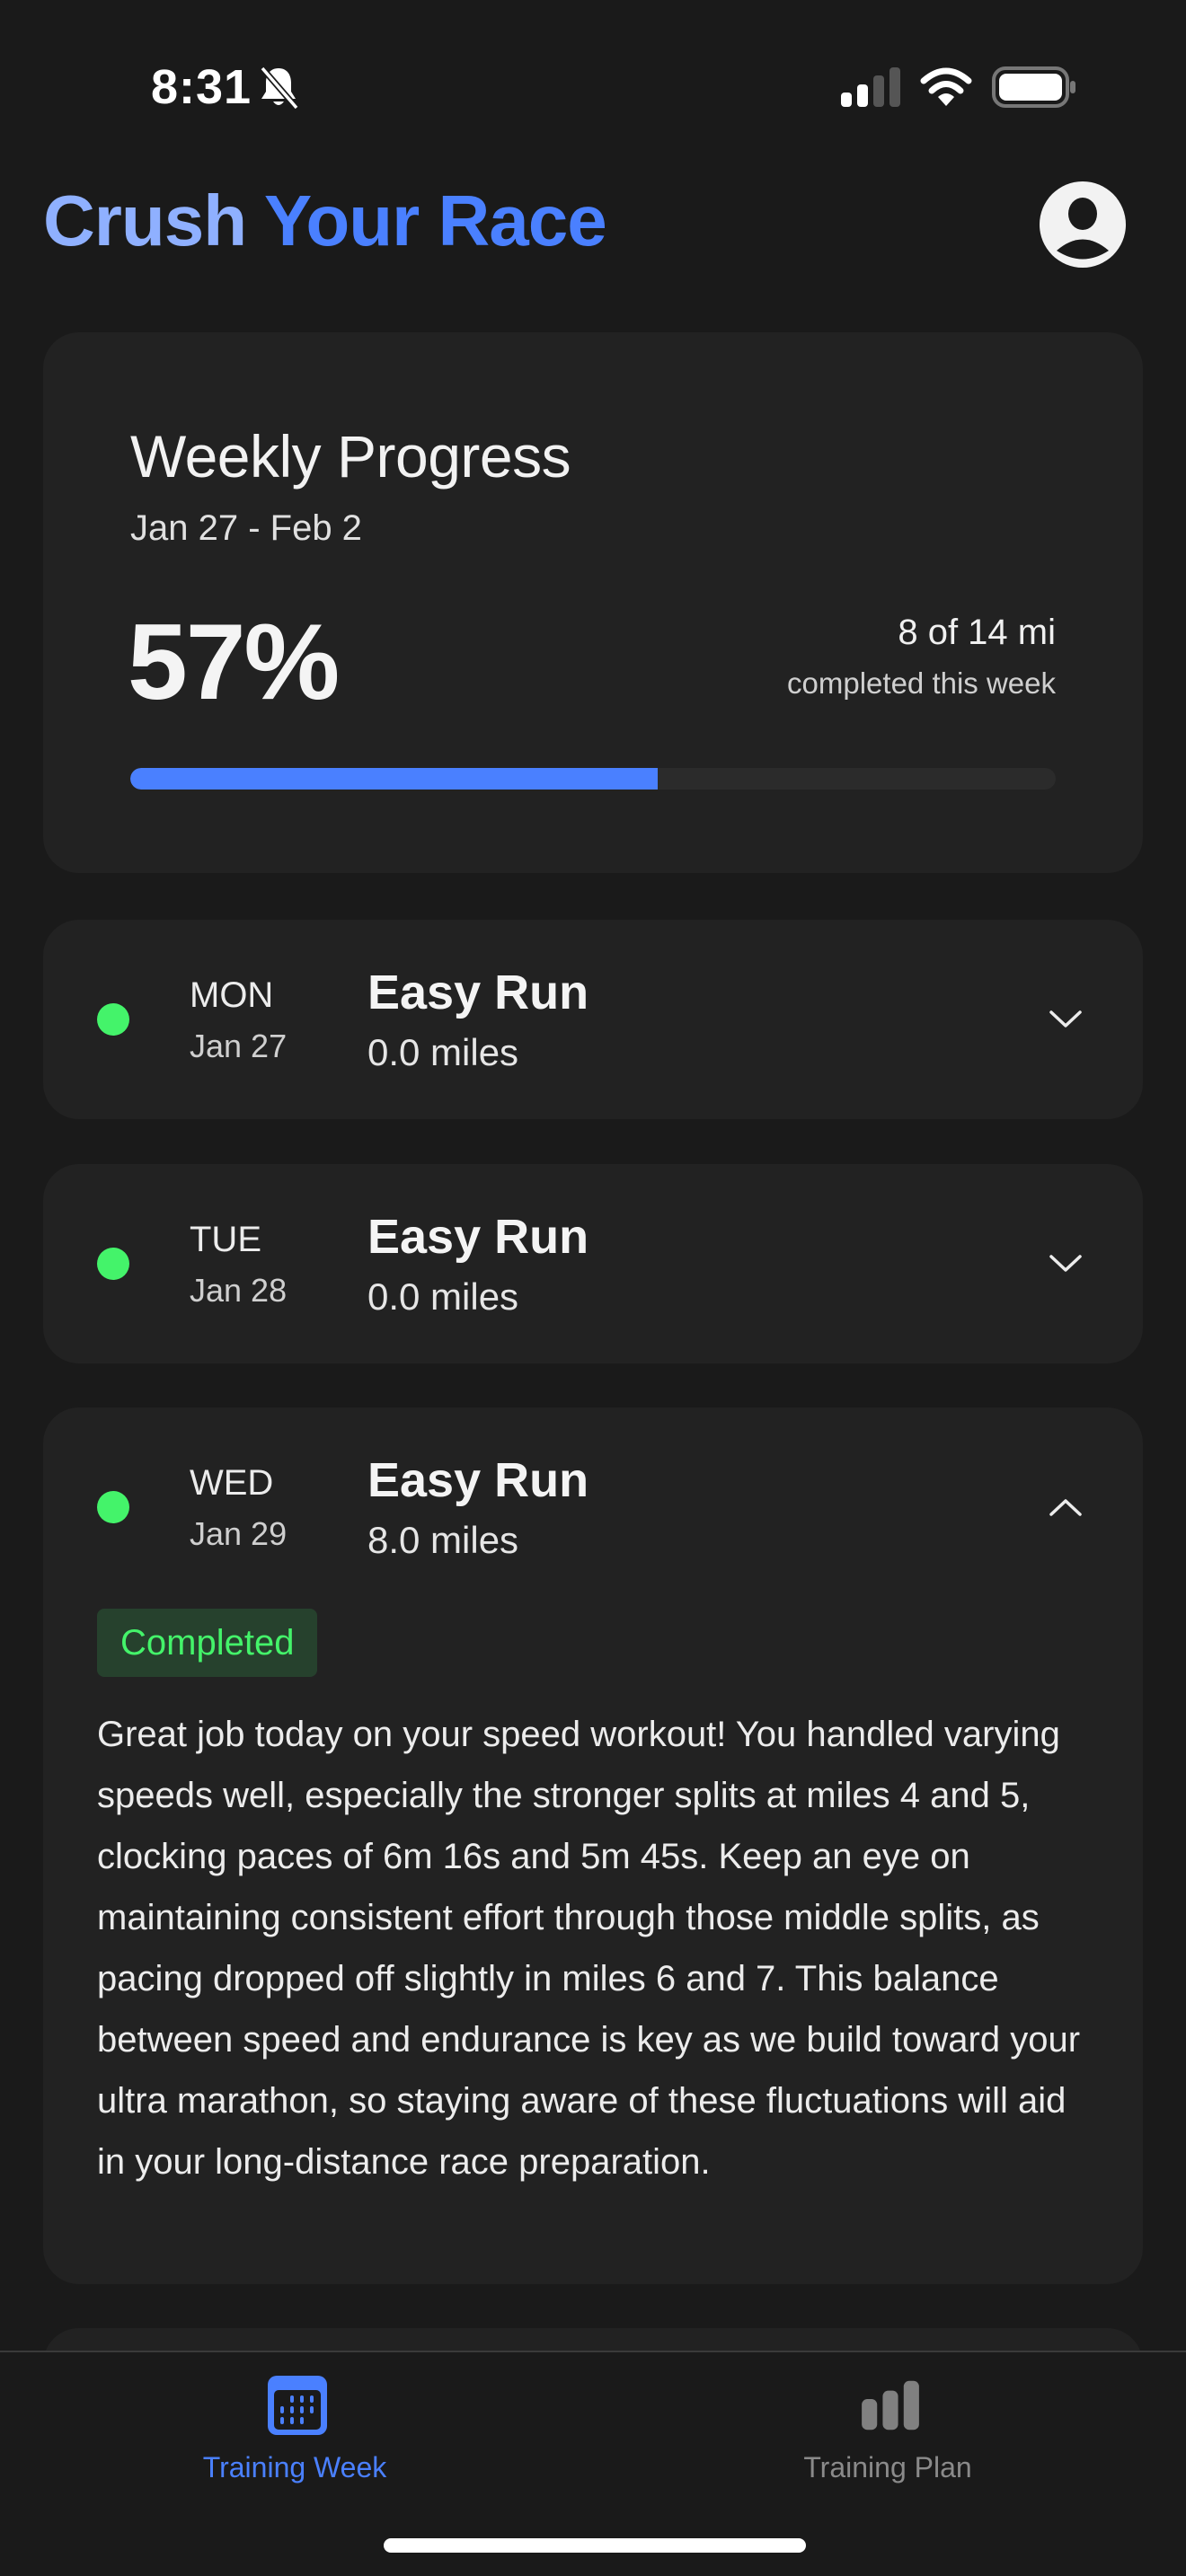  What do you see at coordinates (239, 1046) in the screenshot?
I see `day-date: Jan 27` at bounding box center [239, 1046].